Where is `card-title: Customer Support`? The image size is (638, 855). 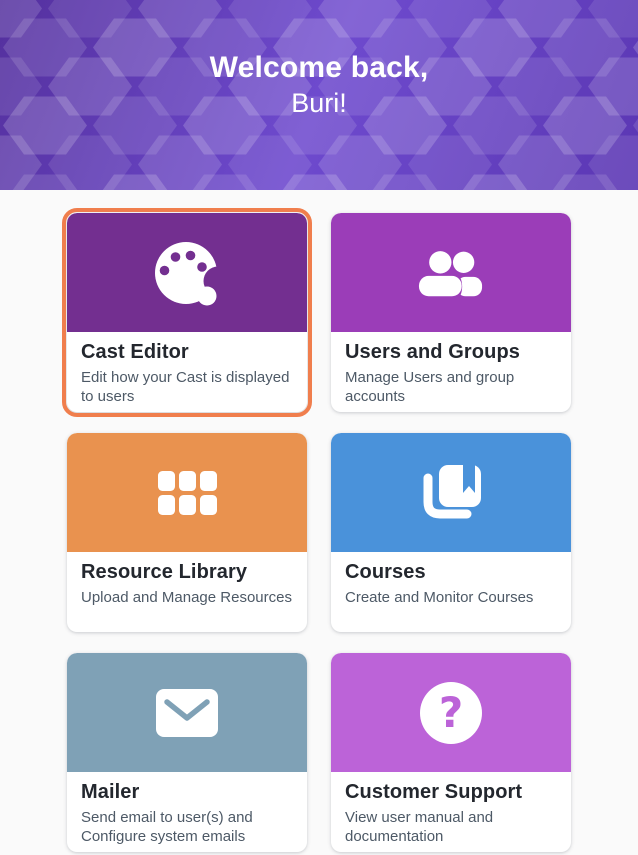 card-title: Customer Support is located at coordinates (434, 792).